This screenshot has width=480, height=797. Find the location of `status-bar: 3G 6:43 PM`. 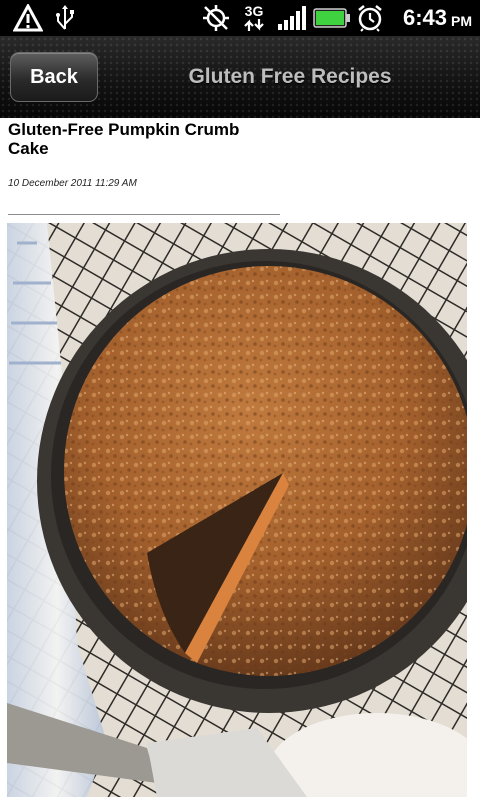

status-bar: 3G 6:43 PM is located at coordinates (240, 18).